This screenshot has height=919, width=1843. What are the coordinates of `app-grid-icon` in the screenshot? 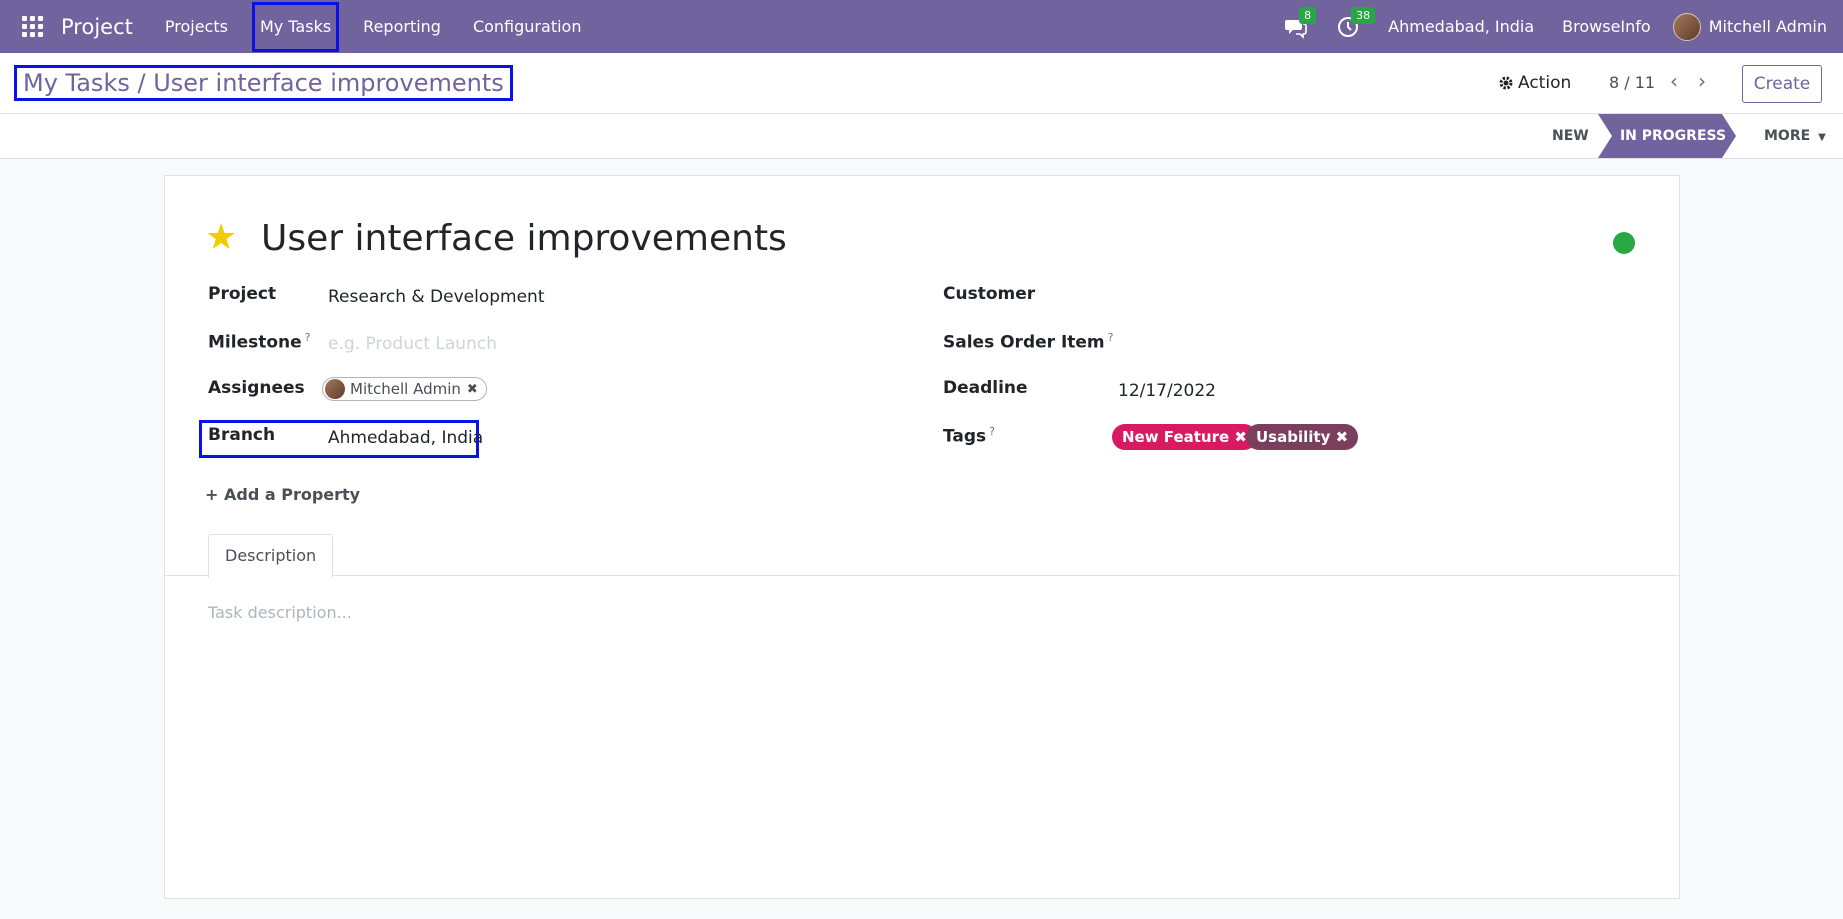 It's located at (33, 26).